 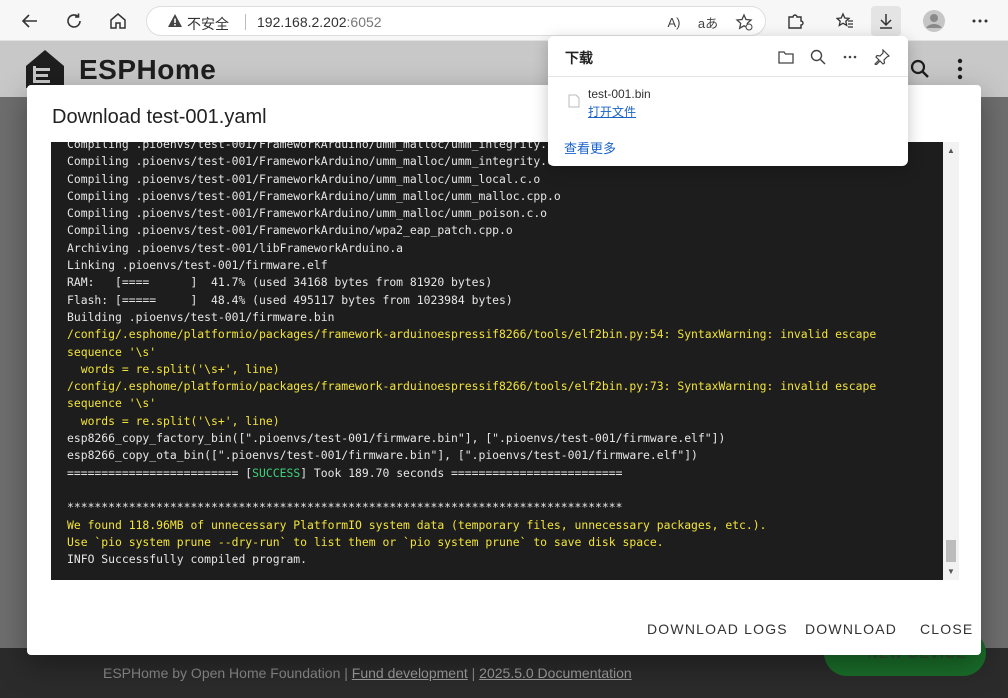 What do you see at coordinates (364, 22) in the screenshot?
I see `url-port: :6052` at bounding box center [364, 22].